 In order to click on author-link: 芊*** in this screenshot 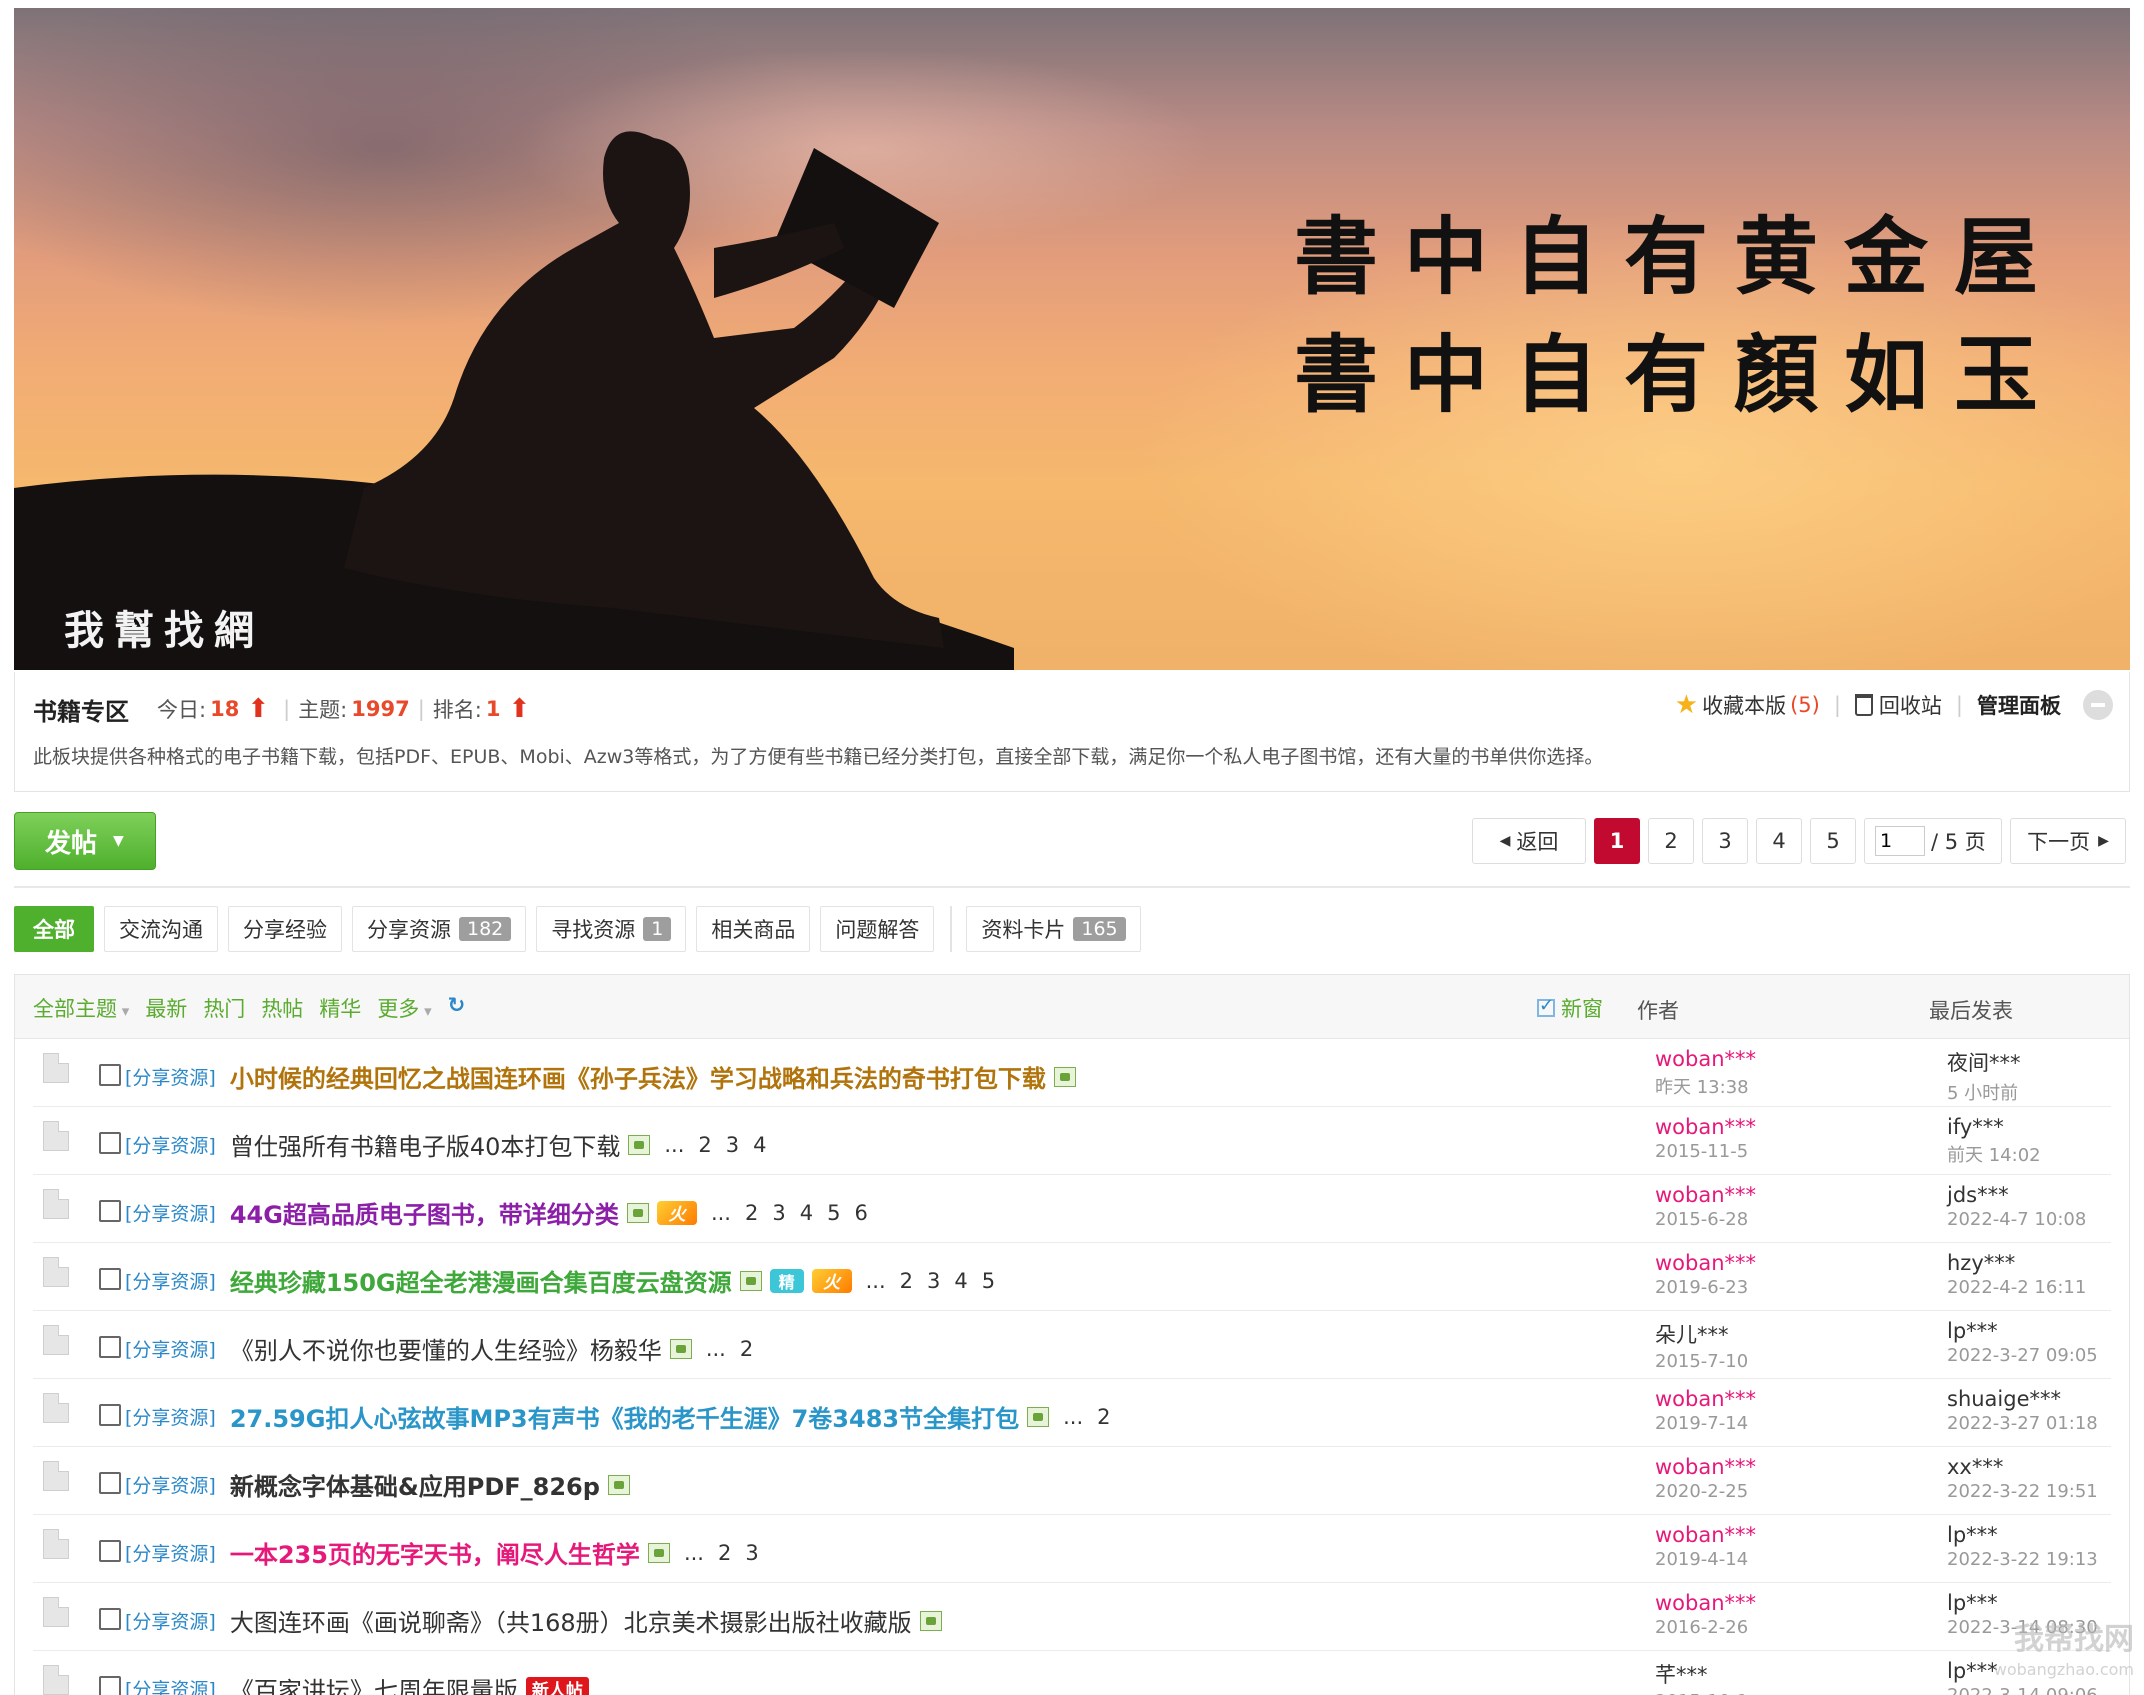, I will do `click(1701, 1674)`.